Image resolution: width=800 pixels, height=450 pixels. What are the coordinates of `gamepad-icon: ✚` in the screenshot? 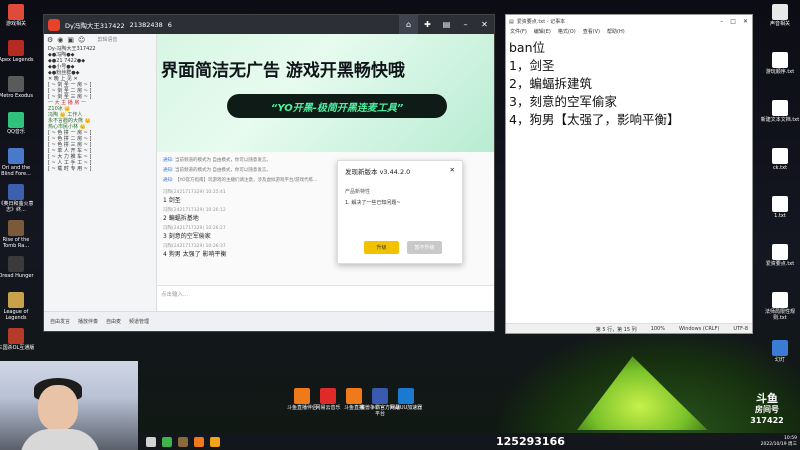 It's located at (427, 24).